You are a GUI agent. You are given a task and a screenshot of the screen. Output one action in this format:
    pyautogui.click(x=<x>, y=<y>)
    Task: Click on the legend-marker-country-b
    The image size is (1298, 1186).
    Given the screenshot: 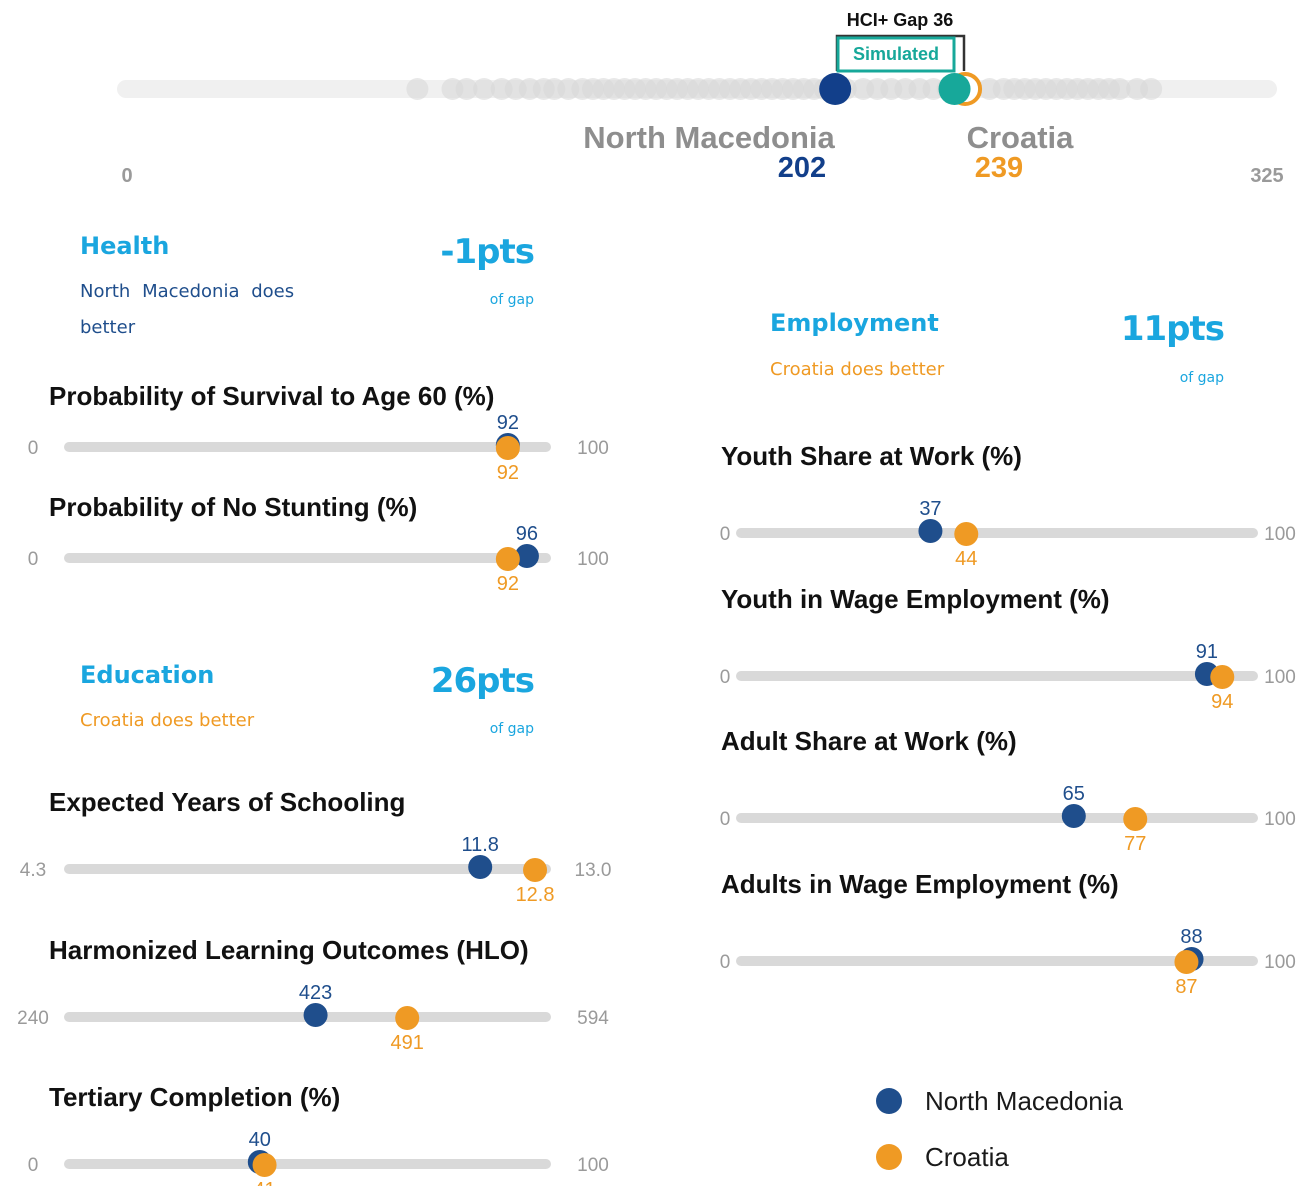 What is the action you would take?
    pyautogui.click(x=889, y=1157)
    